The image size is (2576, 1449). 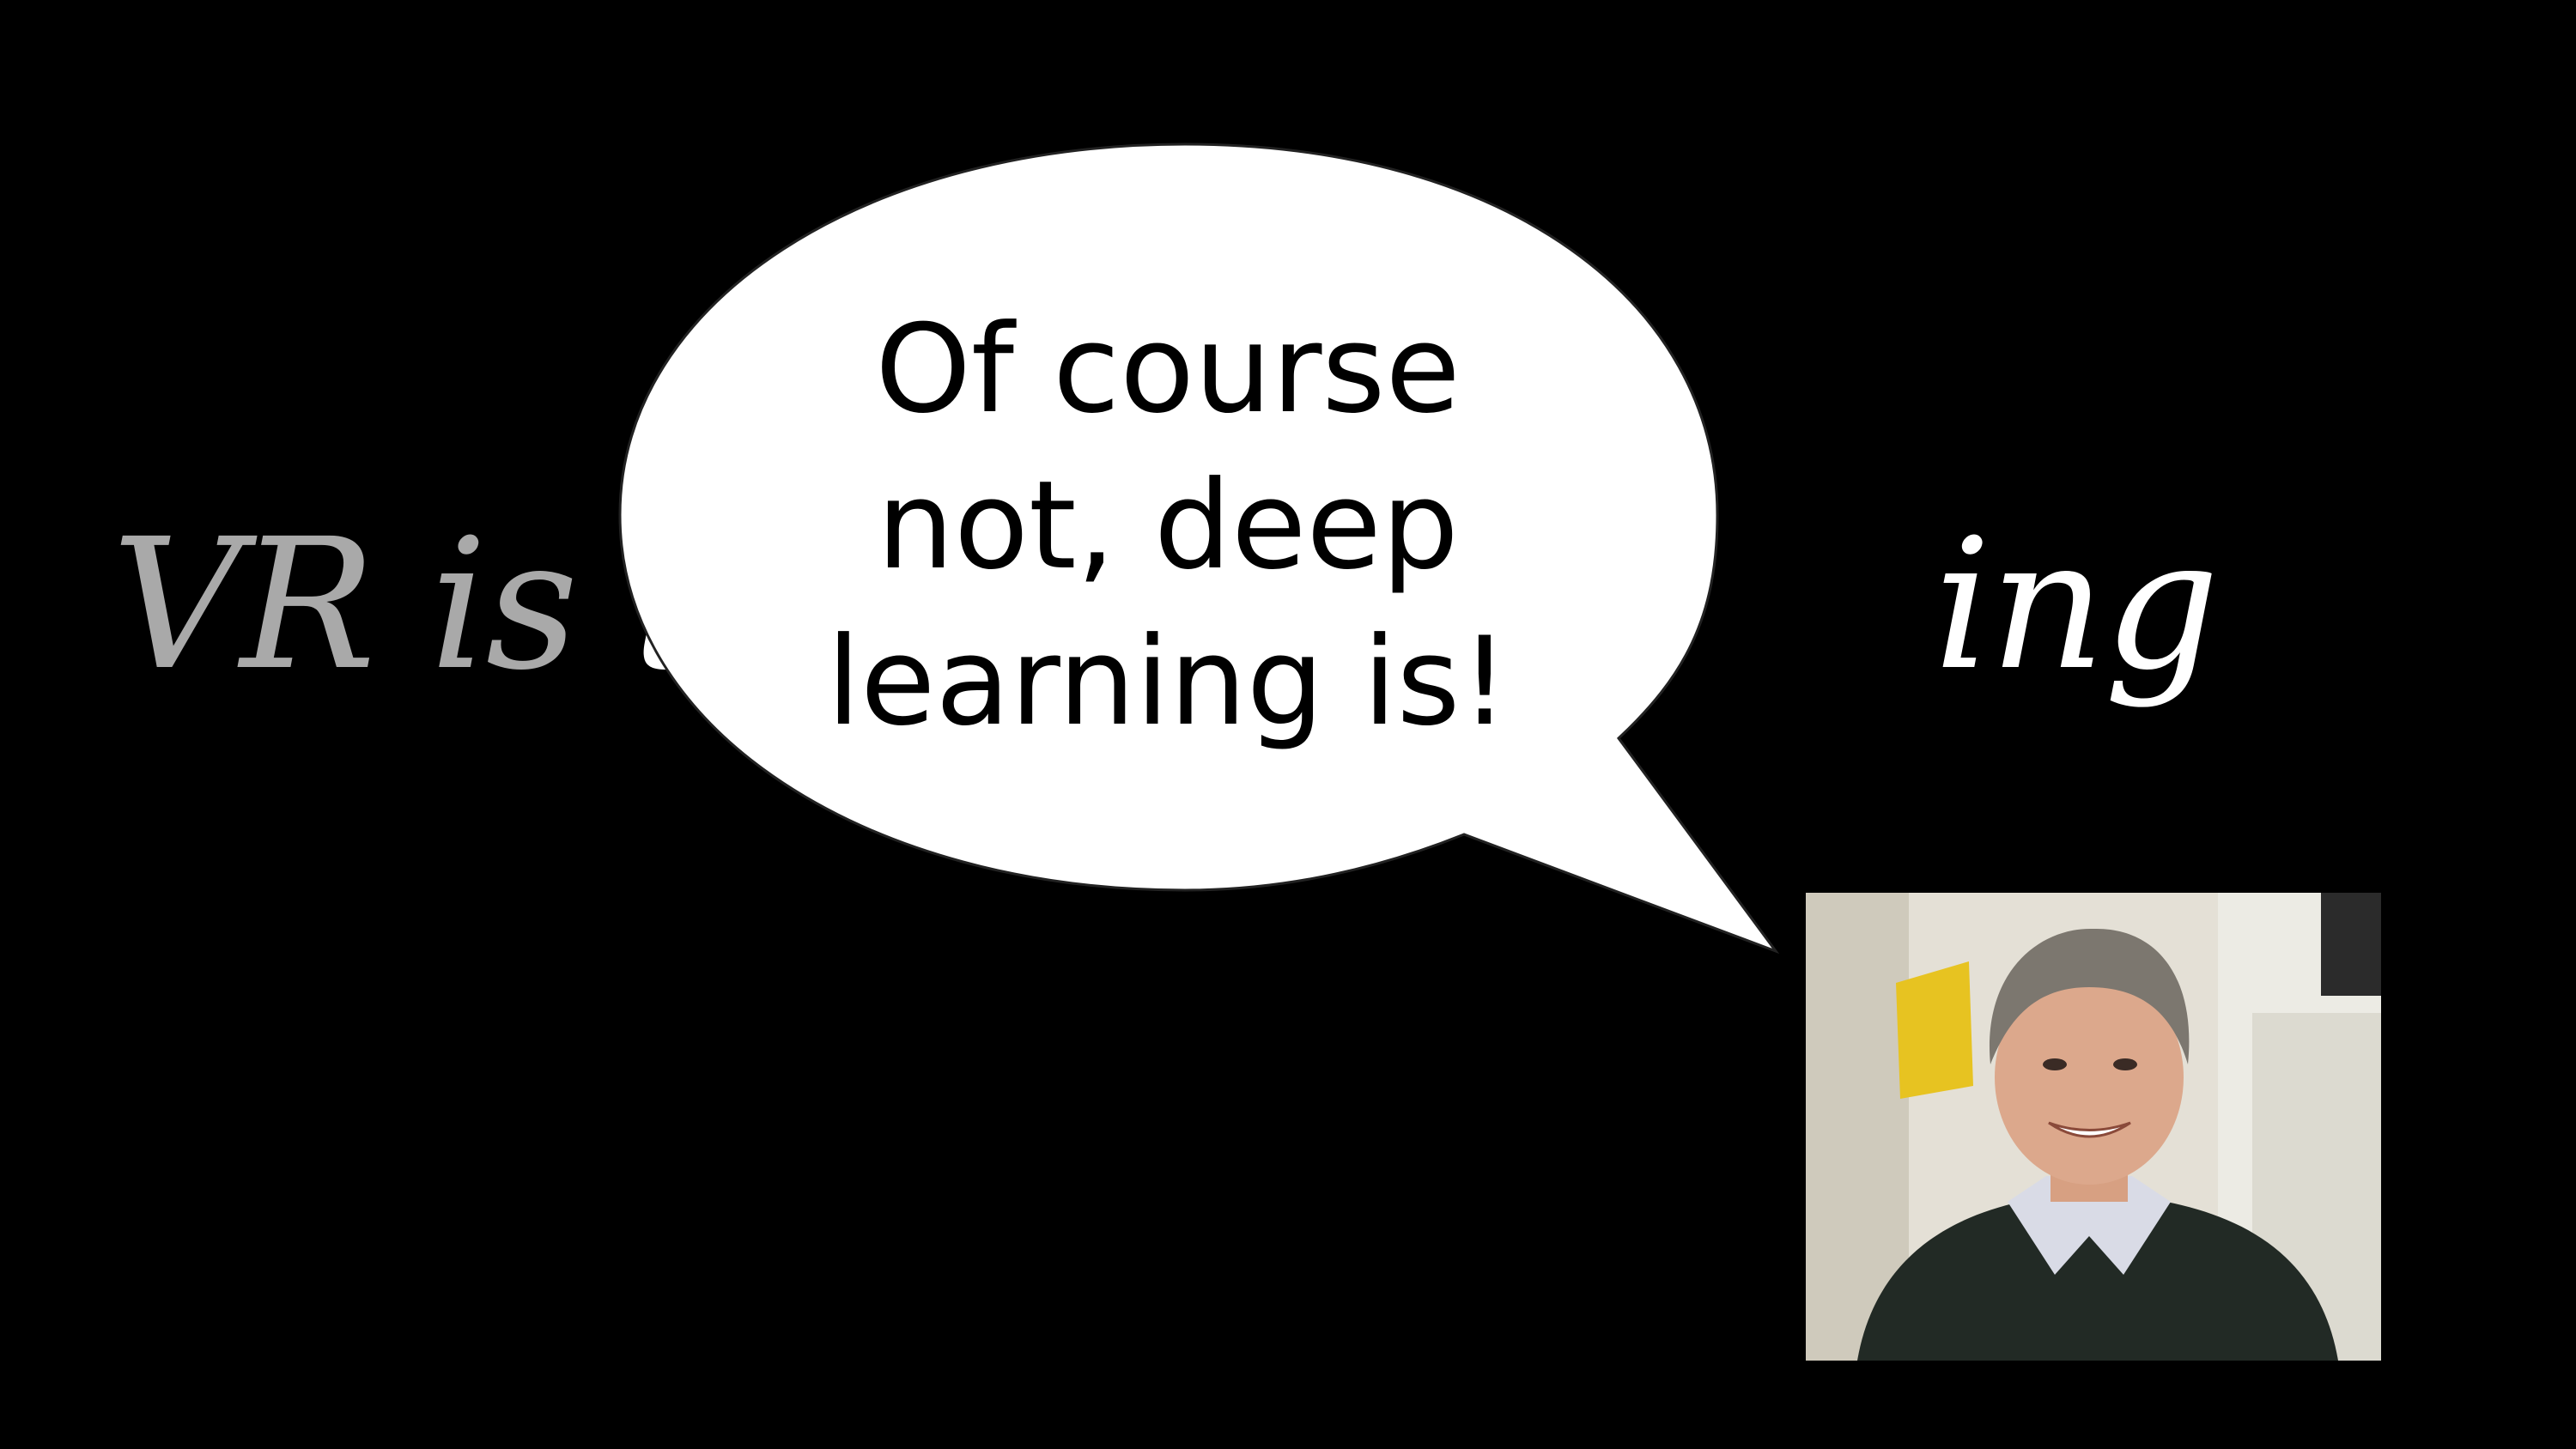 I want to click on person-photo-icon, so click(x=2093, y=1127).